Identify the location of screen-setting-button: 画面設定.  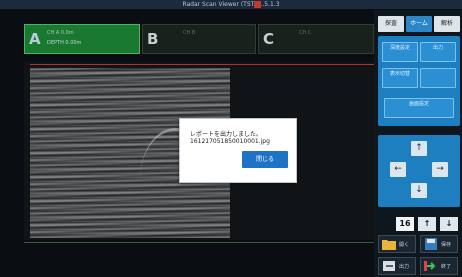
(419, 108).